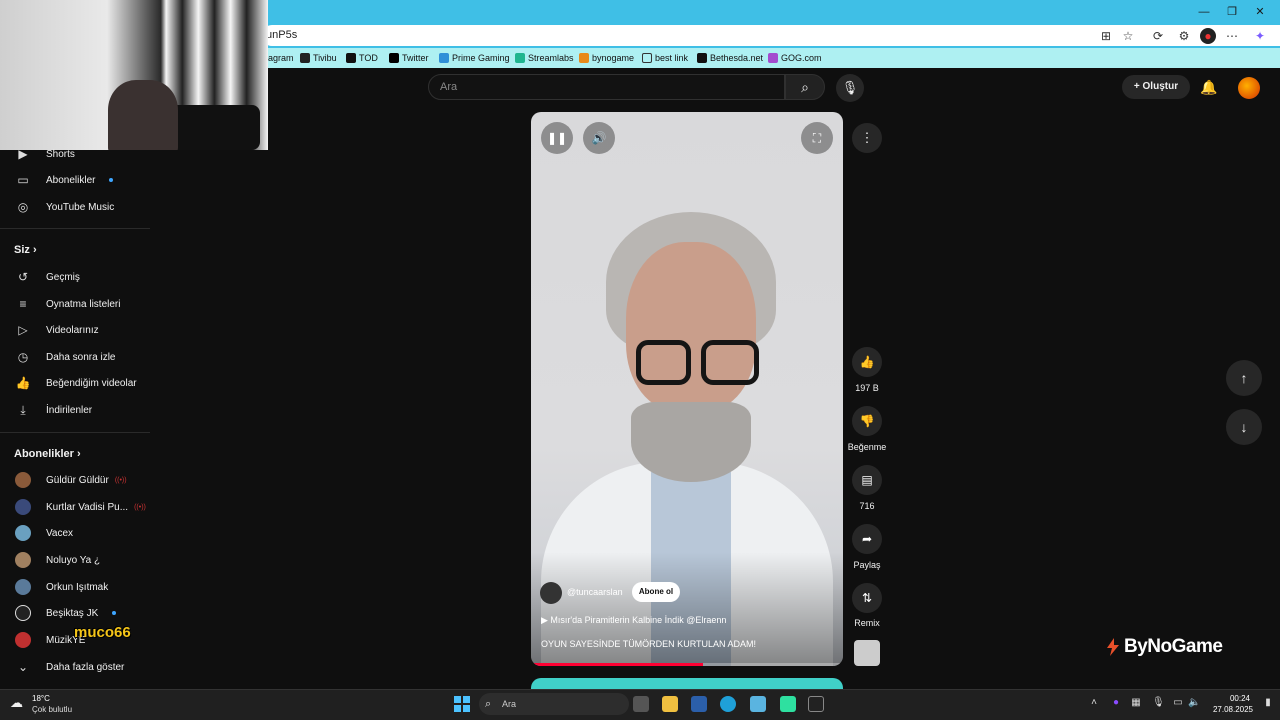 The width and height of the screenshot is (1280, 720). What do you see at coordinates (1204, 12) in the screenshot?
I see `minimize-icon: —` at bounding box center [1204, 12].